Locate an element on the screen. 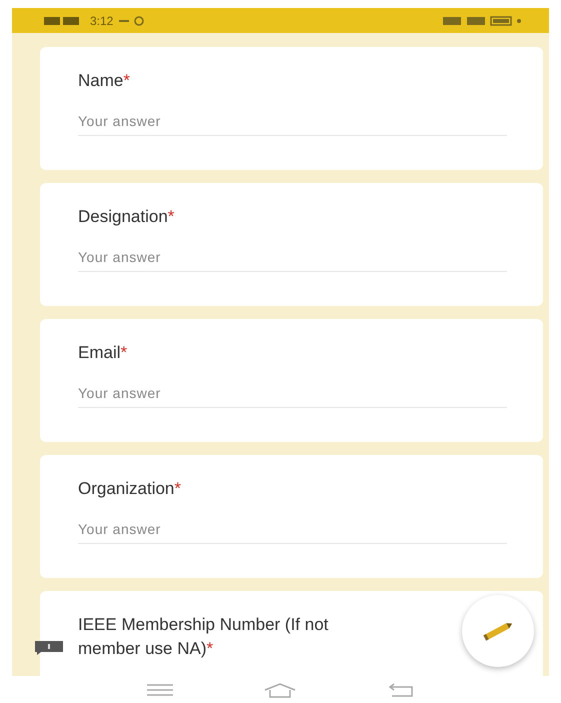 Image resolution: width=561 pixels, height=703 pixels. back-icon is located at coordinates (401, 689).